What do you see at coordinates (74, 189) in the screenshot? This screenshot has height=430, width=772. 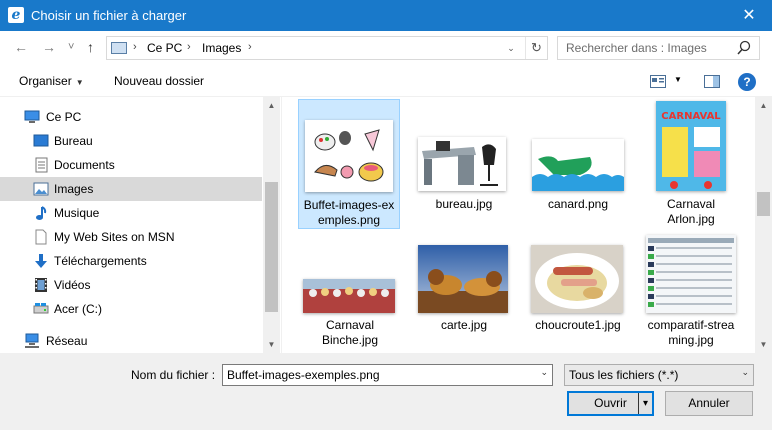 I see `sidebar-item-label: Images` at bounding box center [74, 189].